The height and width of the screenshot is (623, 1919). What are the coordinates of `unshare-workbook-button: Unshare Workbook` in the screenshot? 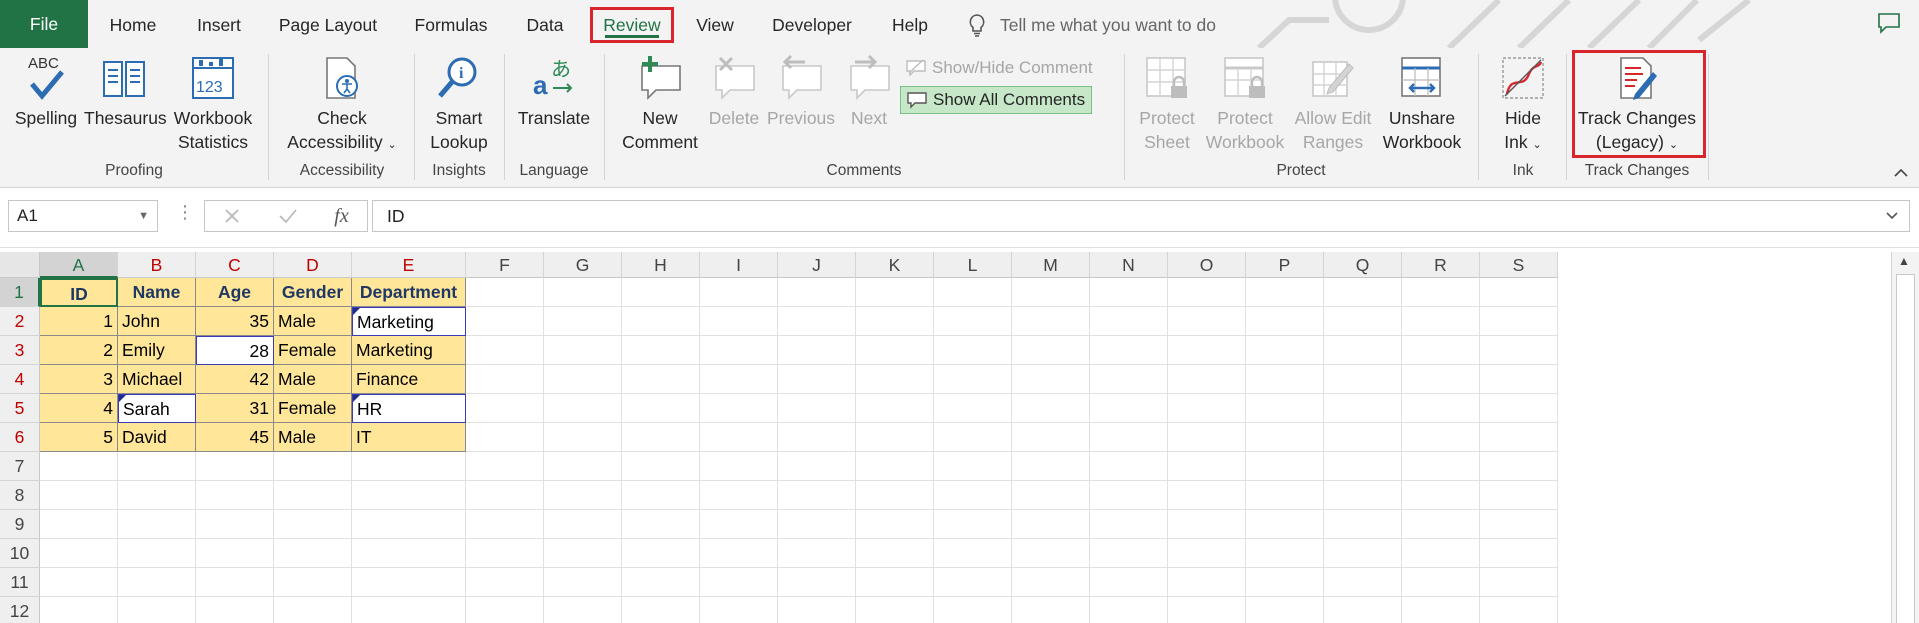 It's located at (1422, 104).